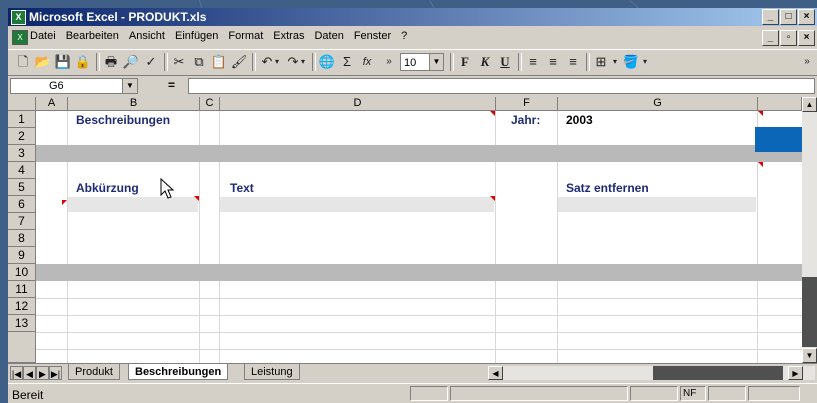 The height and width of the screenshot is (403, 817). I want to click on cell-d5-text-header: Text, so click(242, 188).